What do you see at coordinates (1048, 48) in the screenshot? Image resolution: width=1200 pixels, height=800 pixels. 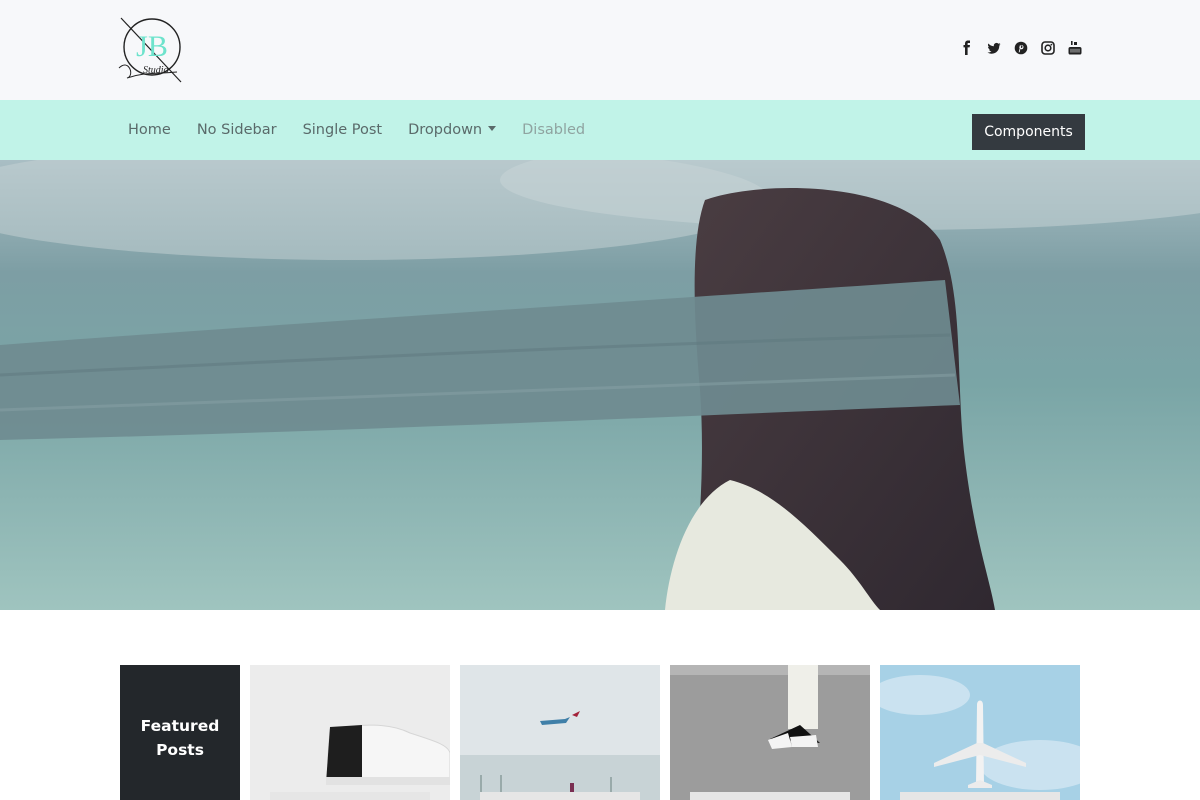 I see `instagram-icon` at bounding box center [1048, 48].